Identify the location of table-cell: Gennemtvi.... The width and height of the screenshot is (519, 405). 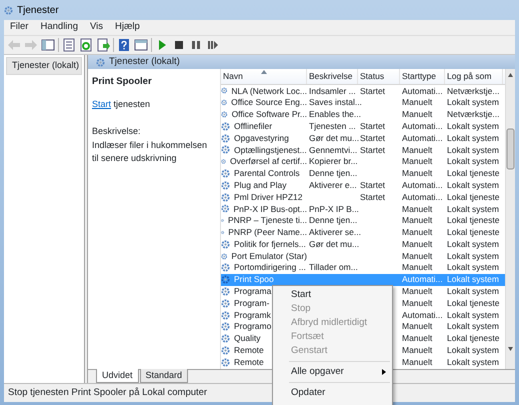
(332, 149).